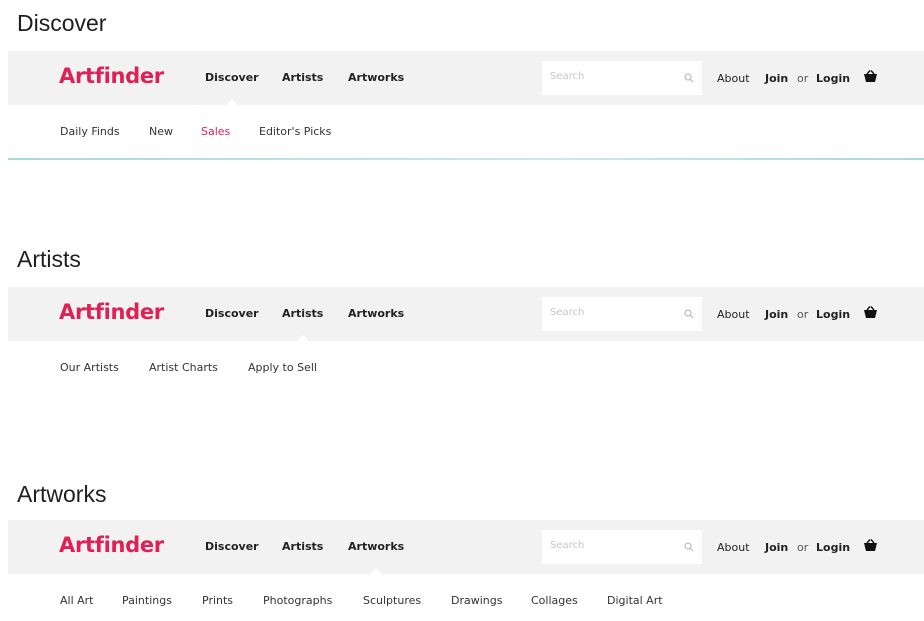  What do you see at coordinates (77, 600) in the screenshot?
I see `subnav-all-art: All Art` at bounding box center [77, 600].